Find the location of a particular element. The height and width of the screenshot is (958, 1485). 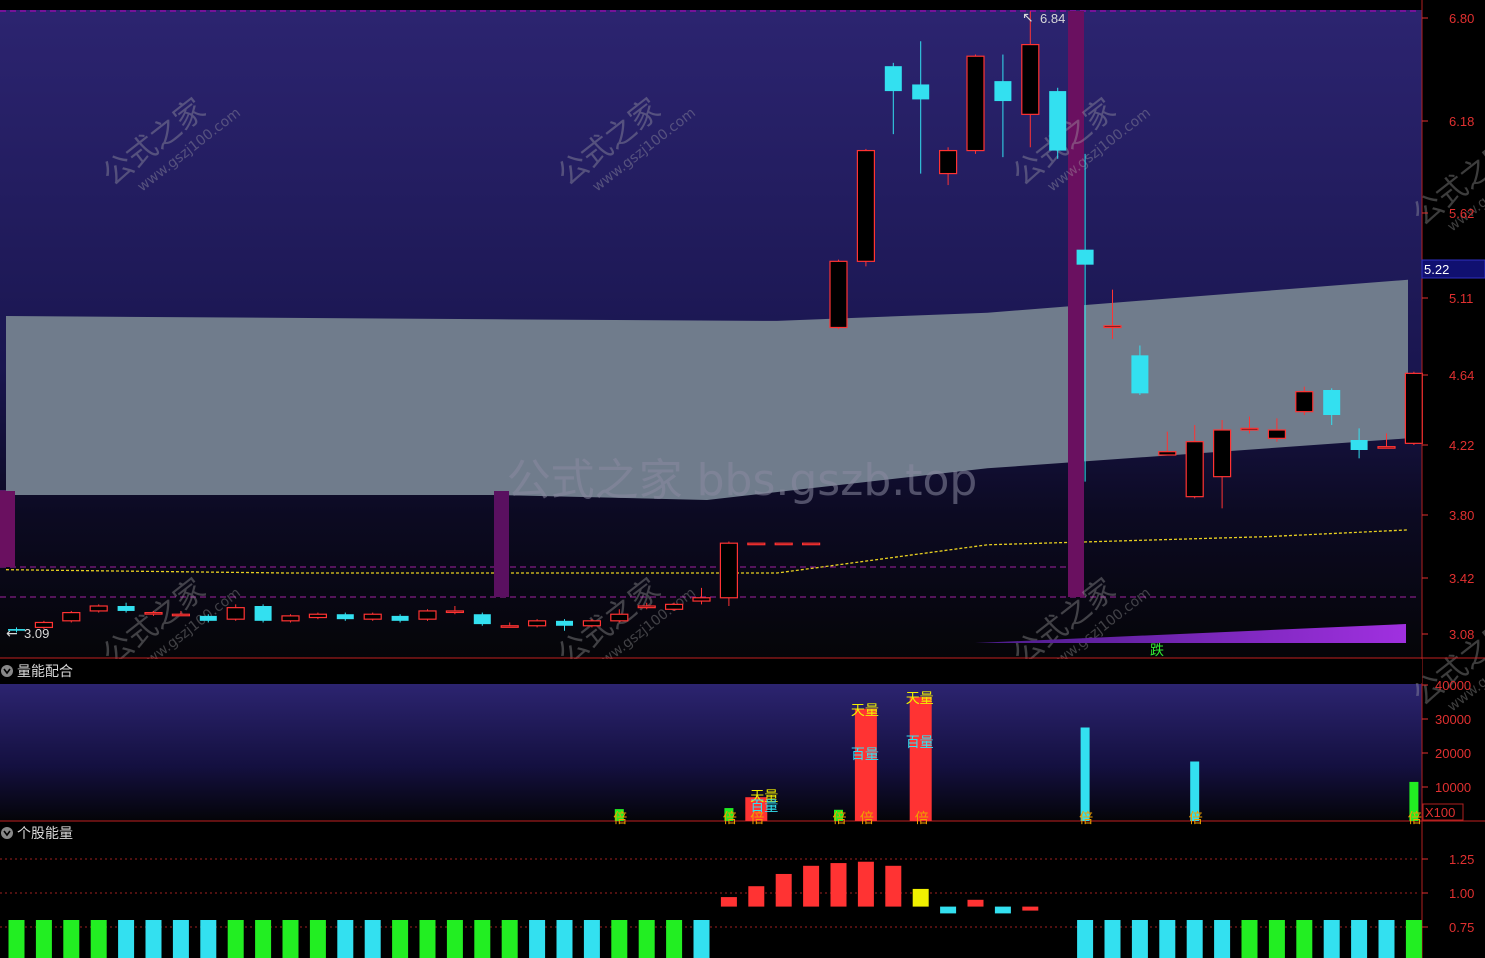

volume-tick-label: 30000 is located at coordinates (1453, 719).